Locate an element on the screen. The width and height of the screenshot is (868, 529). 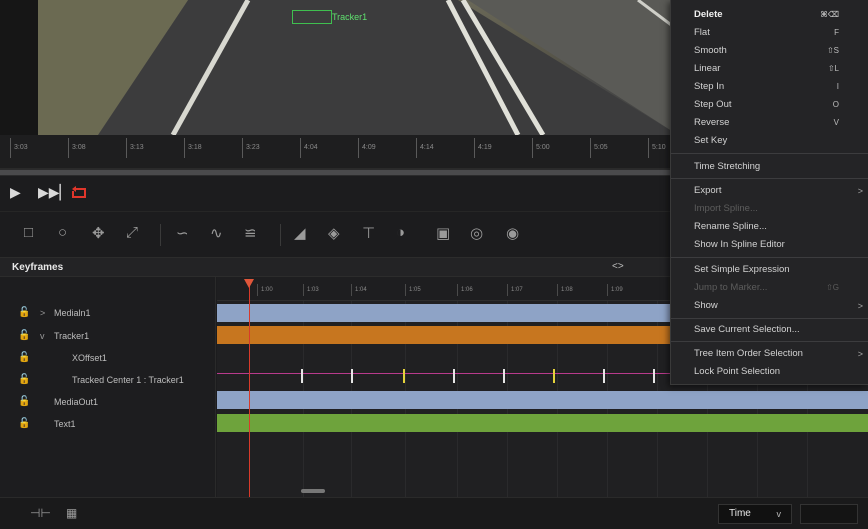
menu-item-flat: Flat F is located at coordinates (769, 33).